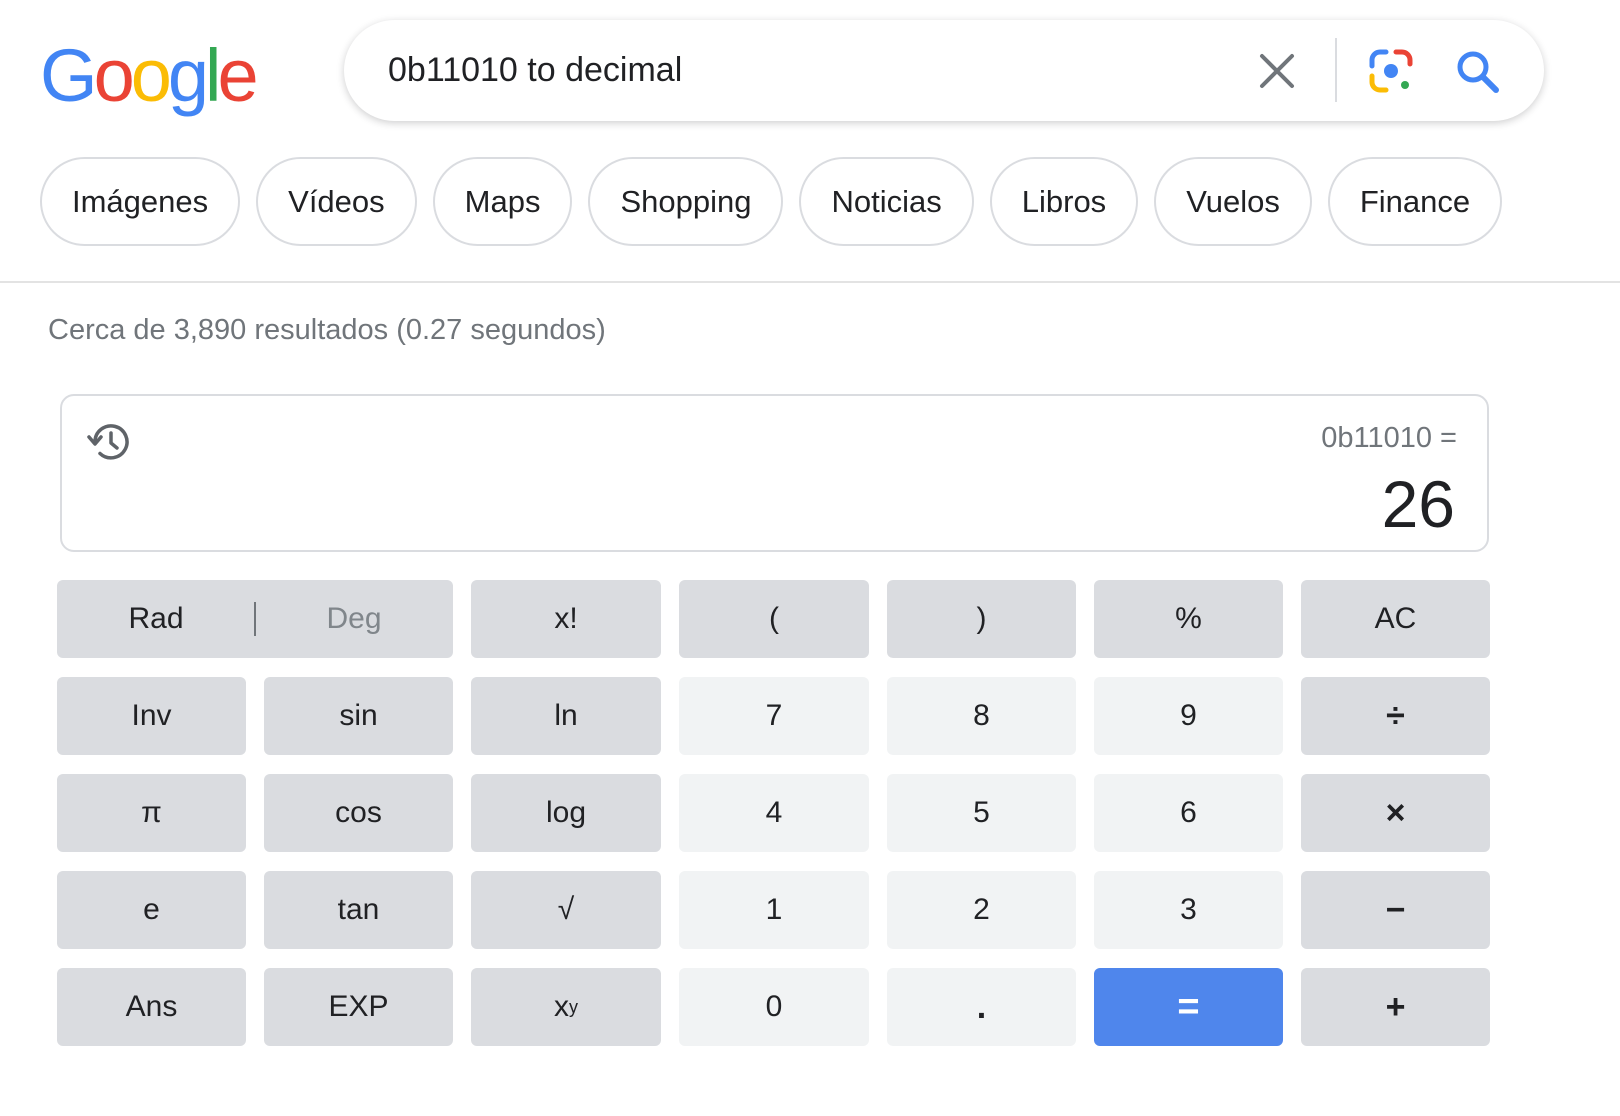  I want to click on log-button: log, so click(566, 813).